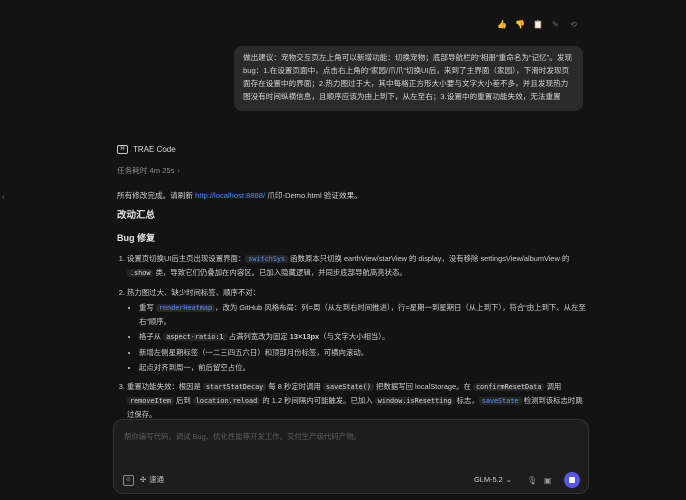 This screenshot has width=686, height=500. Describe the element at coordinates (520, 24) in the screenshot. I see `thumbs-down-icon: 👎` at that location.